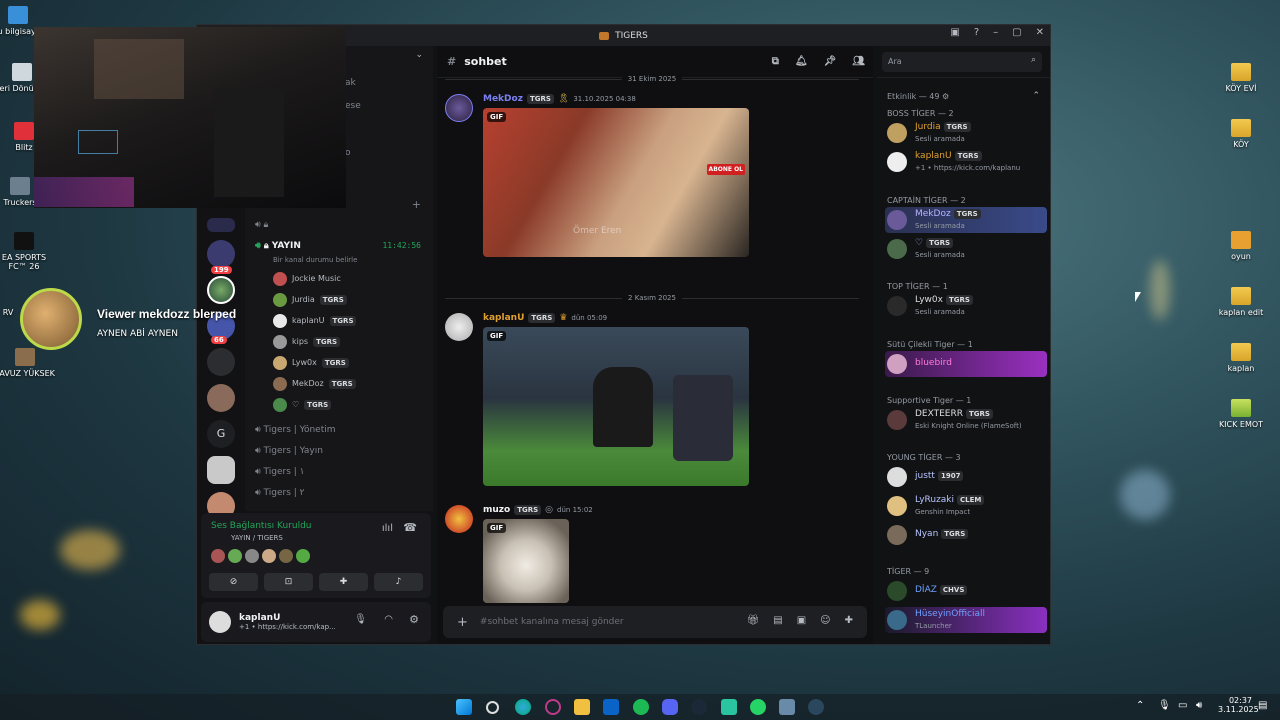  What do you see at coordinates (1241, 78) in the screenshot?
I see `desktop-icon-koy-evi: KÖY EVİ` at bounding box center [1241, 78].